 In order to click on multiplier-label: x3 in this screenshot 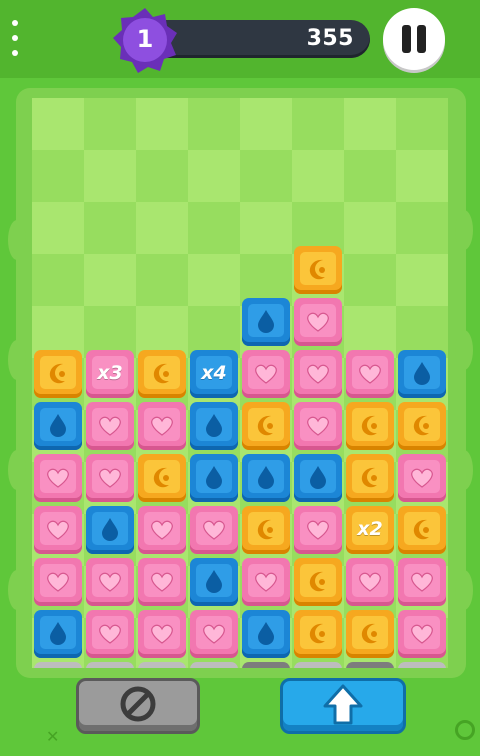, I will do `click(110, 373)`.